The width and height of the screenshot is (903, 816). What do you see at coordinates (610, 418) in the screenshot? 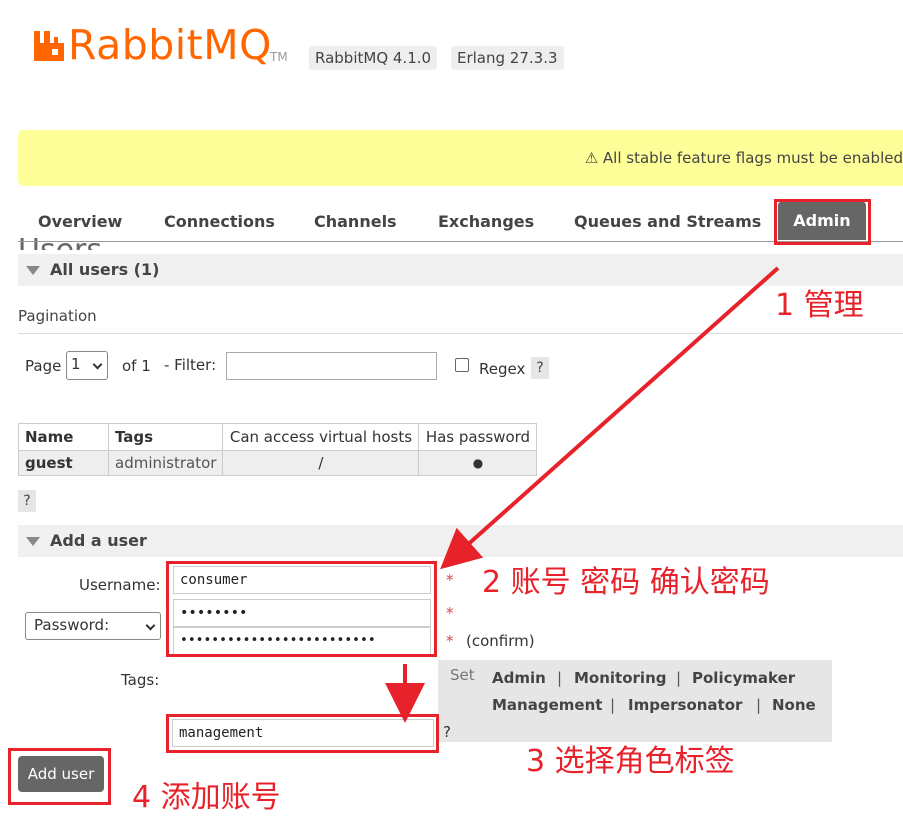
I see `arrow-step1-to-step2` at bounding box center [610, 418].